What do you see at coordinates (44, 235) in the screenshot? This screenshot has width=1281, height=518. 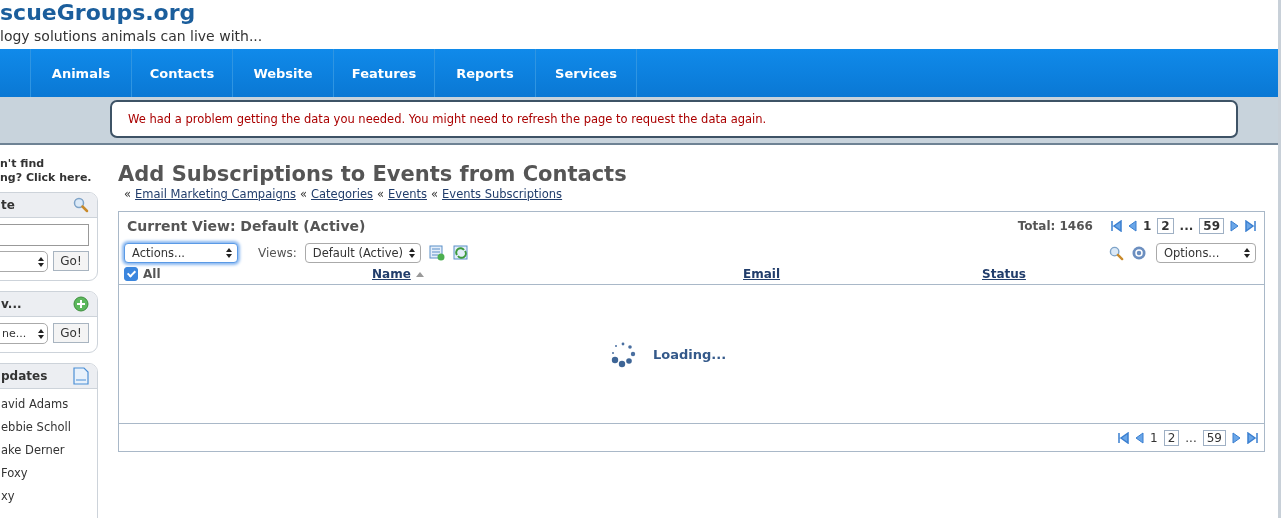 I see `search-field` at bounding box center [44, 235].